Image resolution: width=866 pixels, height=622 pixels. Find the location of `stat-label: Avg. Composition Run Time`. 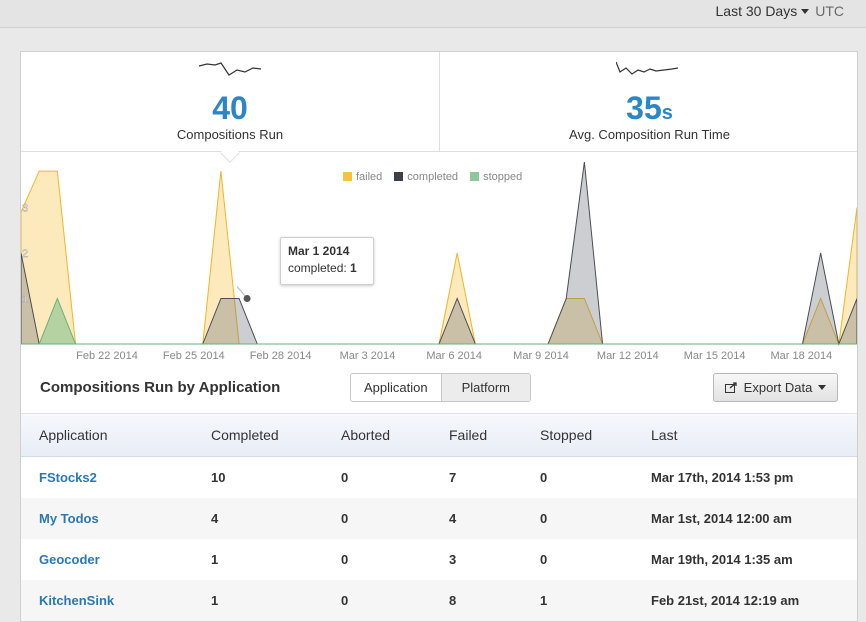

stat-label: Avg. Composition Run Time is located at coordinates (649, 134).